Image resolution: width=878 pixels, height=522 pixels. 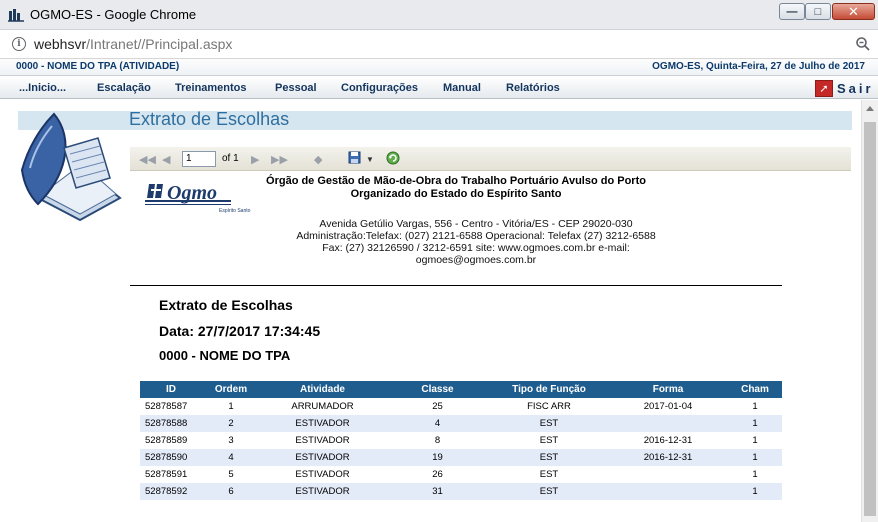 What do you see at coordinates (462, 88) in the screenshot?
I see `menu-item-manual: Manual` at bounding box center [462, 88].